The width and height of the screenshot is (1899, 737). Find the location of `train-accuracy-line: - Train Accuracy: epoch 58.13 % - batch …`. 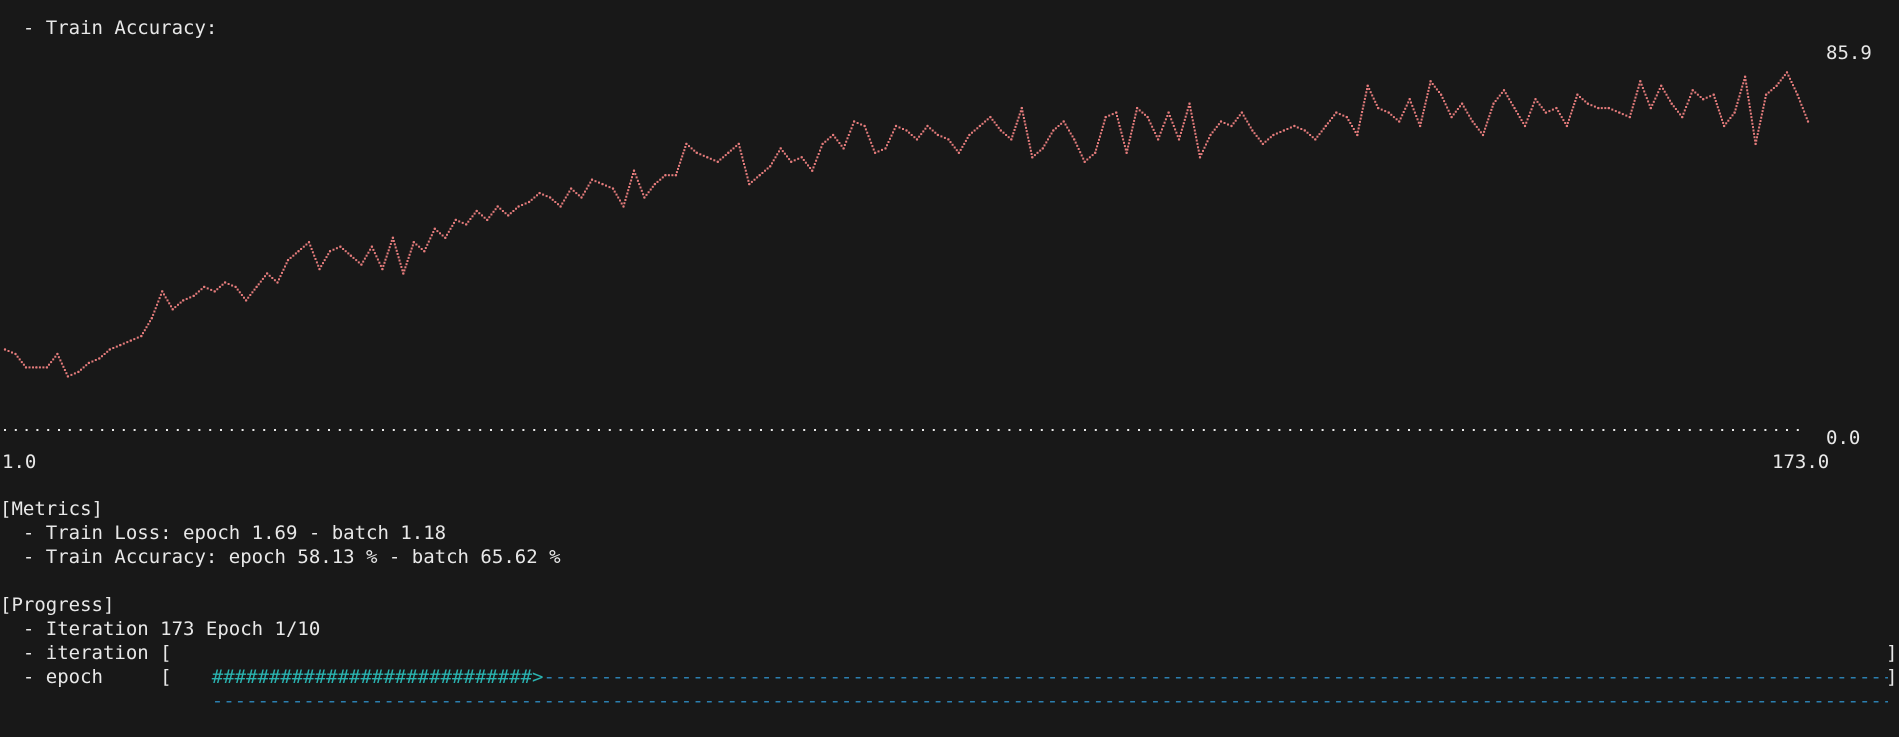

train-accuracy-line: - Train Accuracy: epoch 58.13 % - batch … is located at coordinates (280, 557).